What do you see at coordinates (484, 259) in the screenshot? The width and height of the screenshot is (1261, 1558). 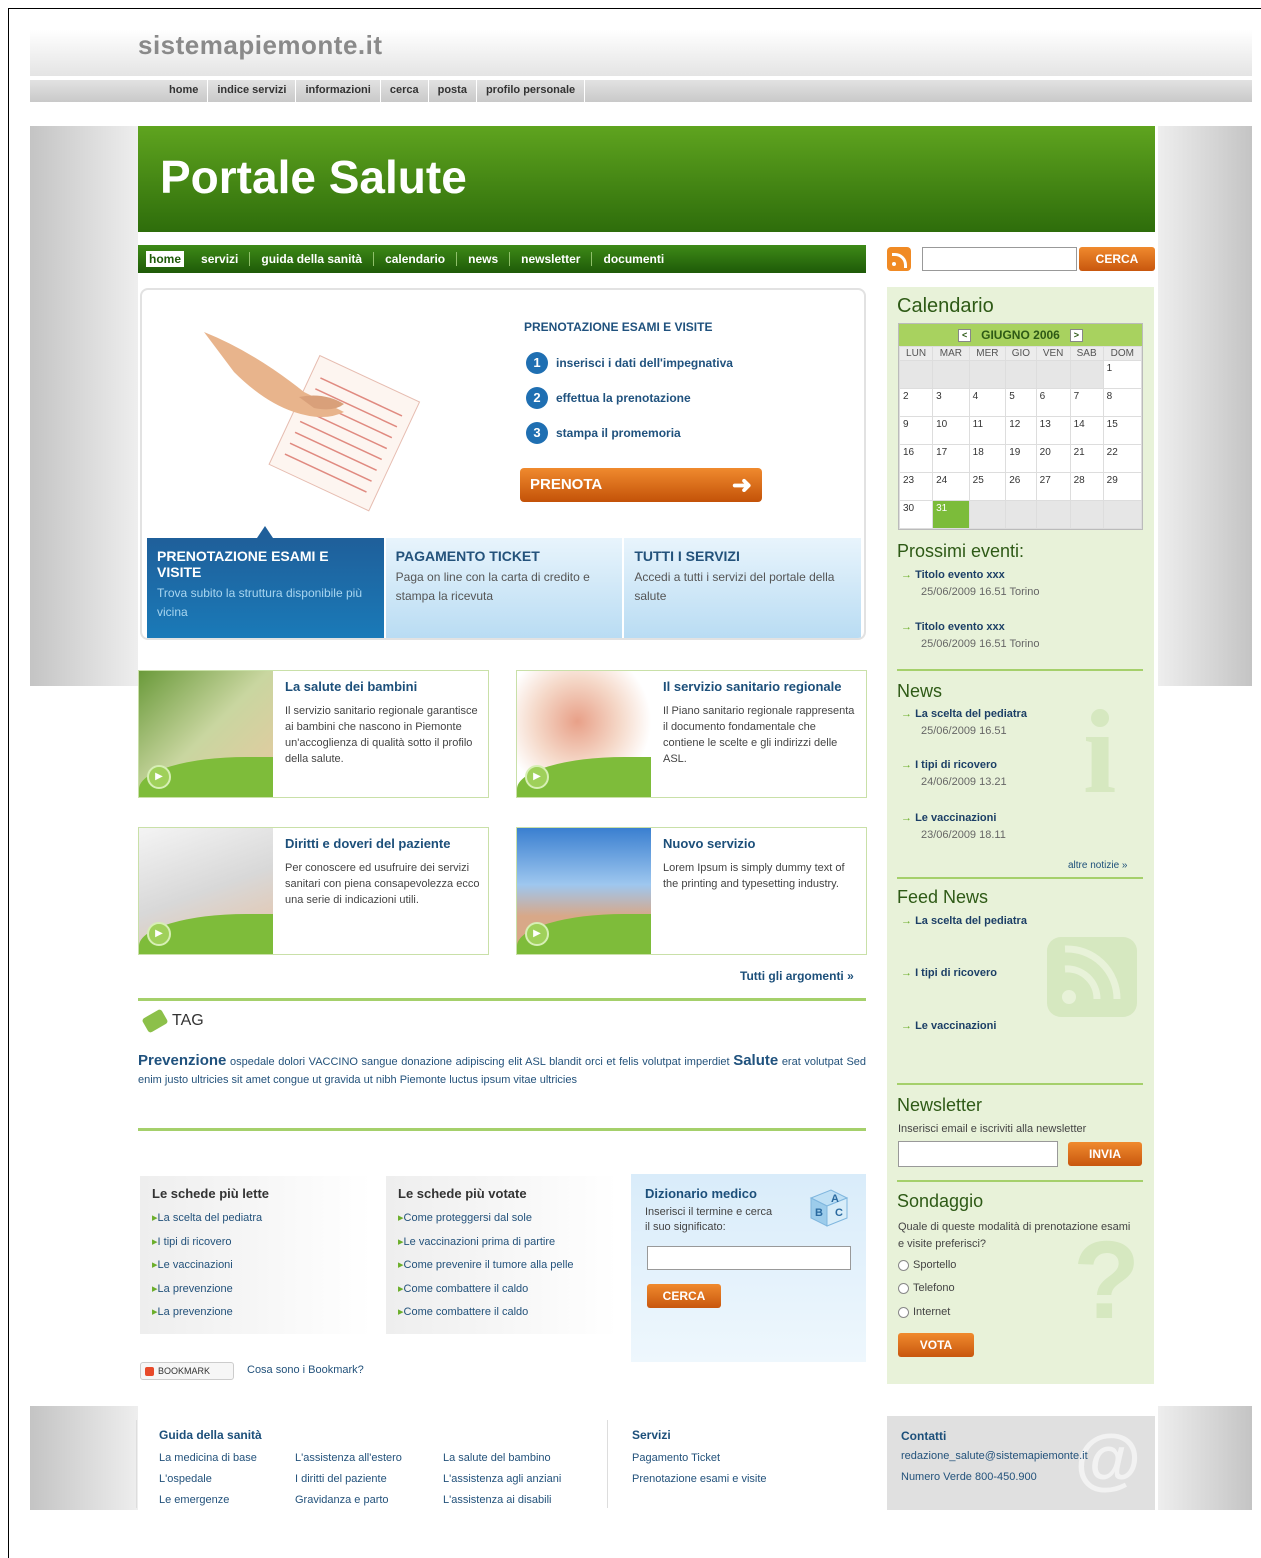 I see `main-nav-news: news` at bounding box center [484, 259].